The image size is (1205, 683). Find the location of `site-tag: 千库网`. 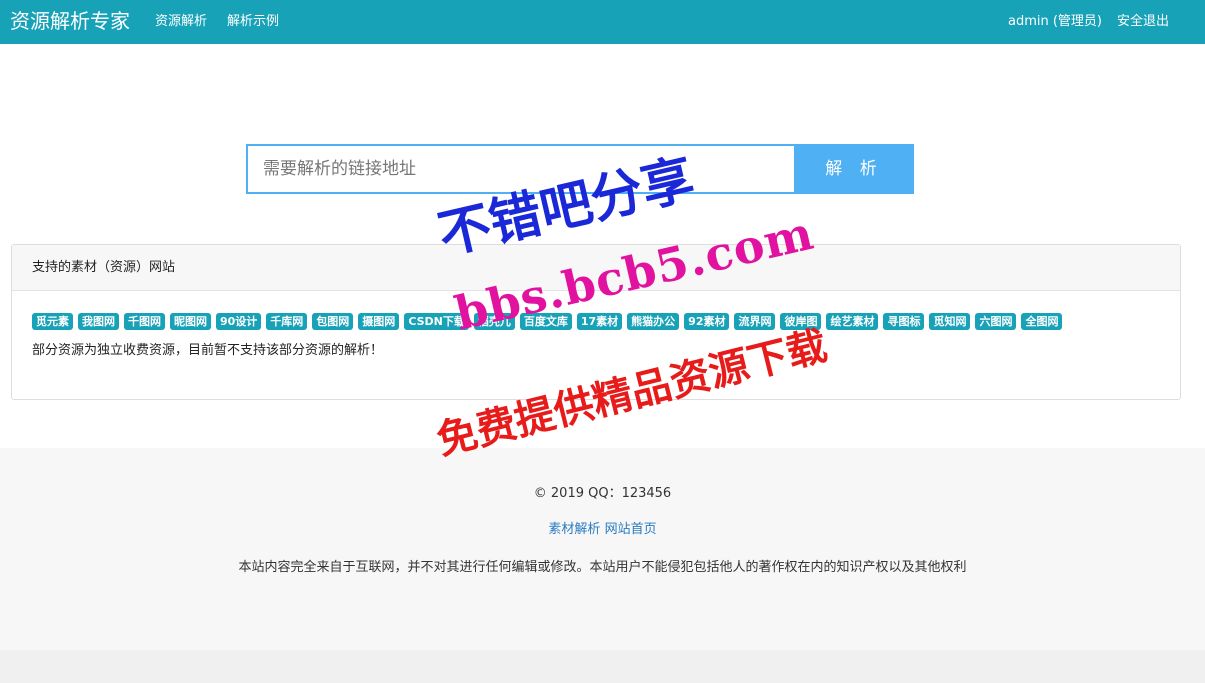

site-tag: 千库网 is located at coordinates (287, 321).